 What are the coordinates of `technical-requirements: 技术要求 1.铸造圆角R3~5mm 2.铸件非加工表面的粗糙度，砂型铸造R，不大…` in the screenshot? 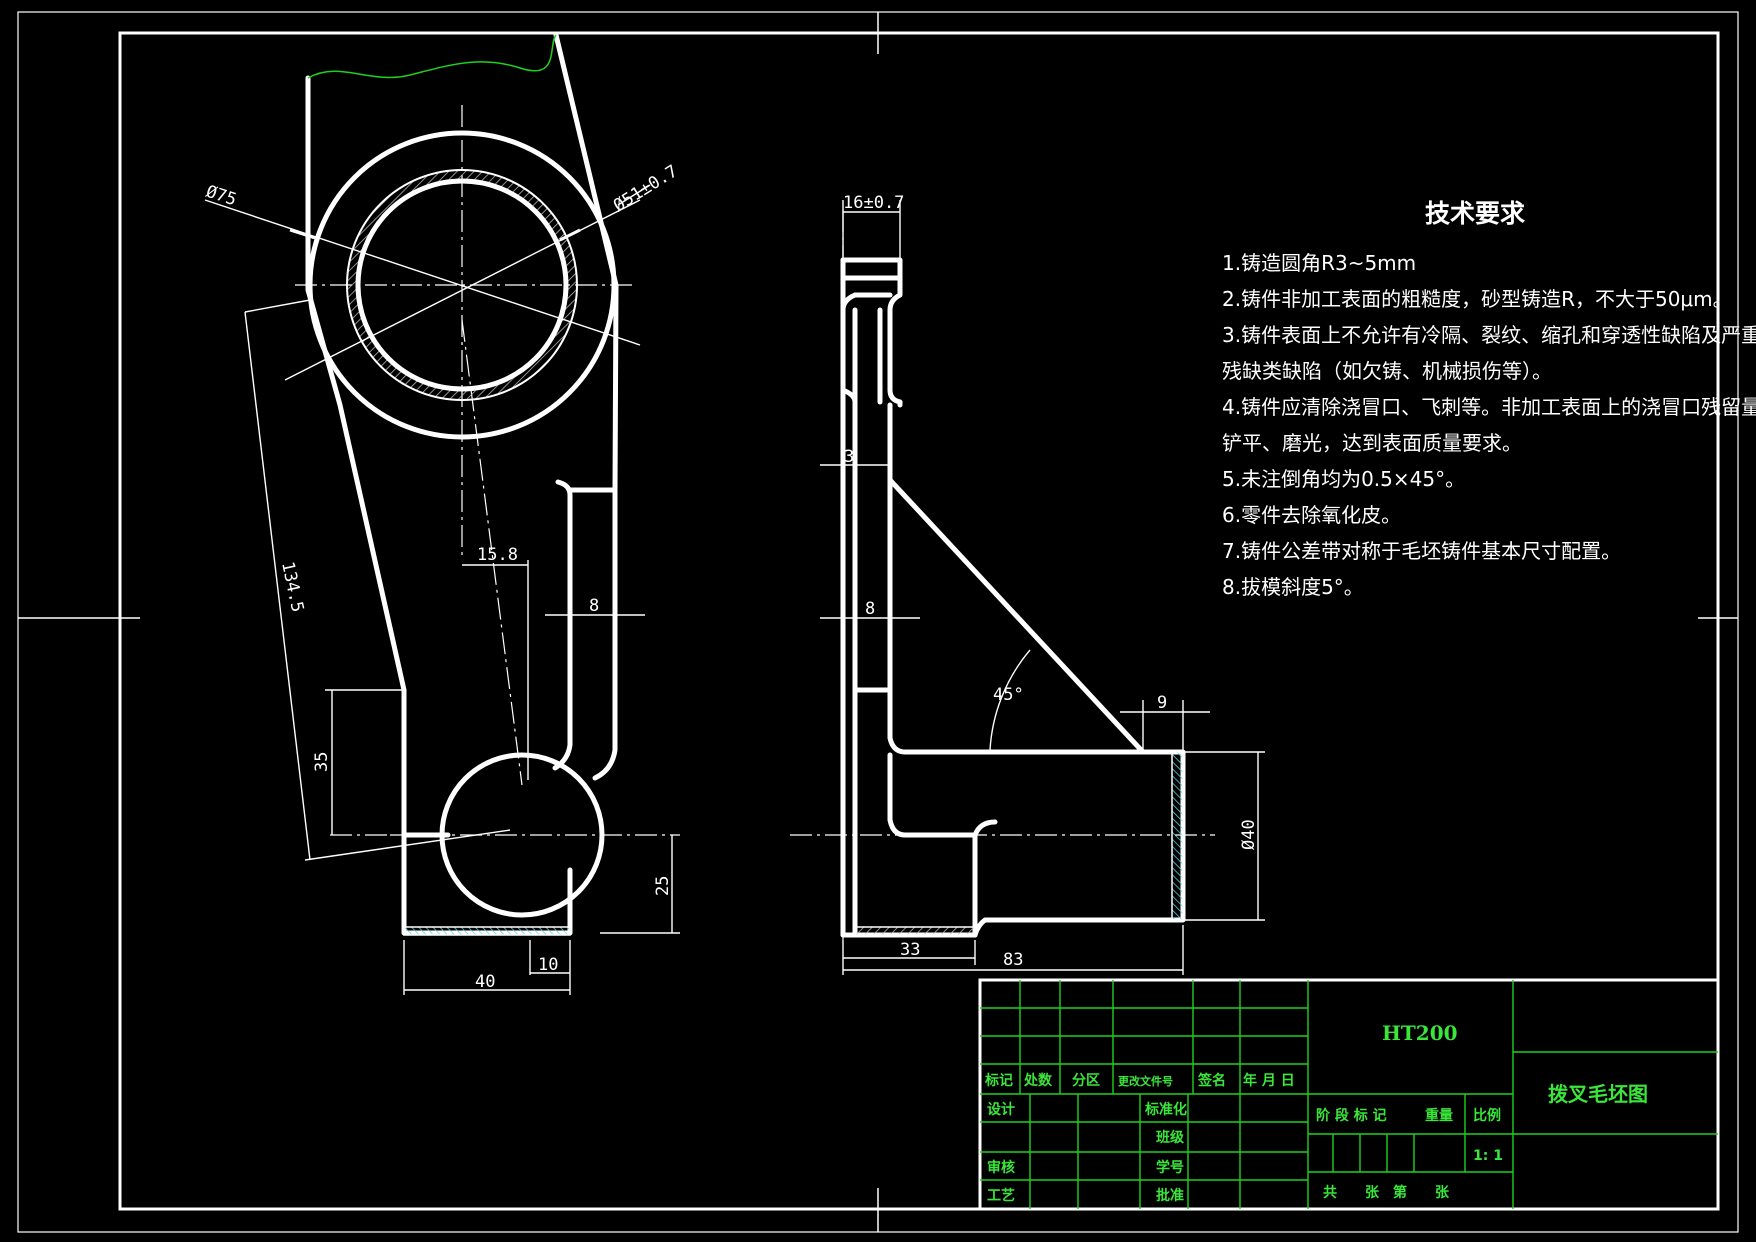 It's located at (1489, 399).